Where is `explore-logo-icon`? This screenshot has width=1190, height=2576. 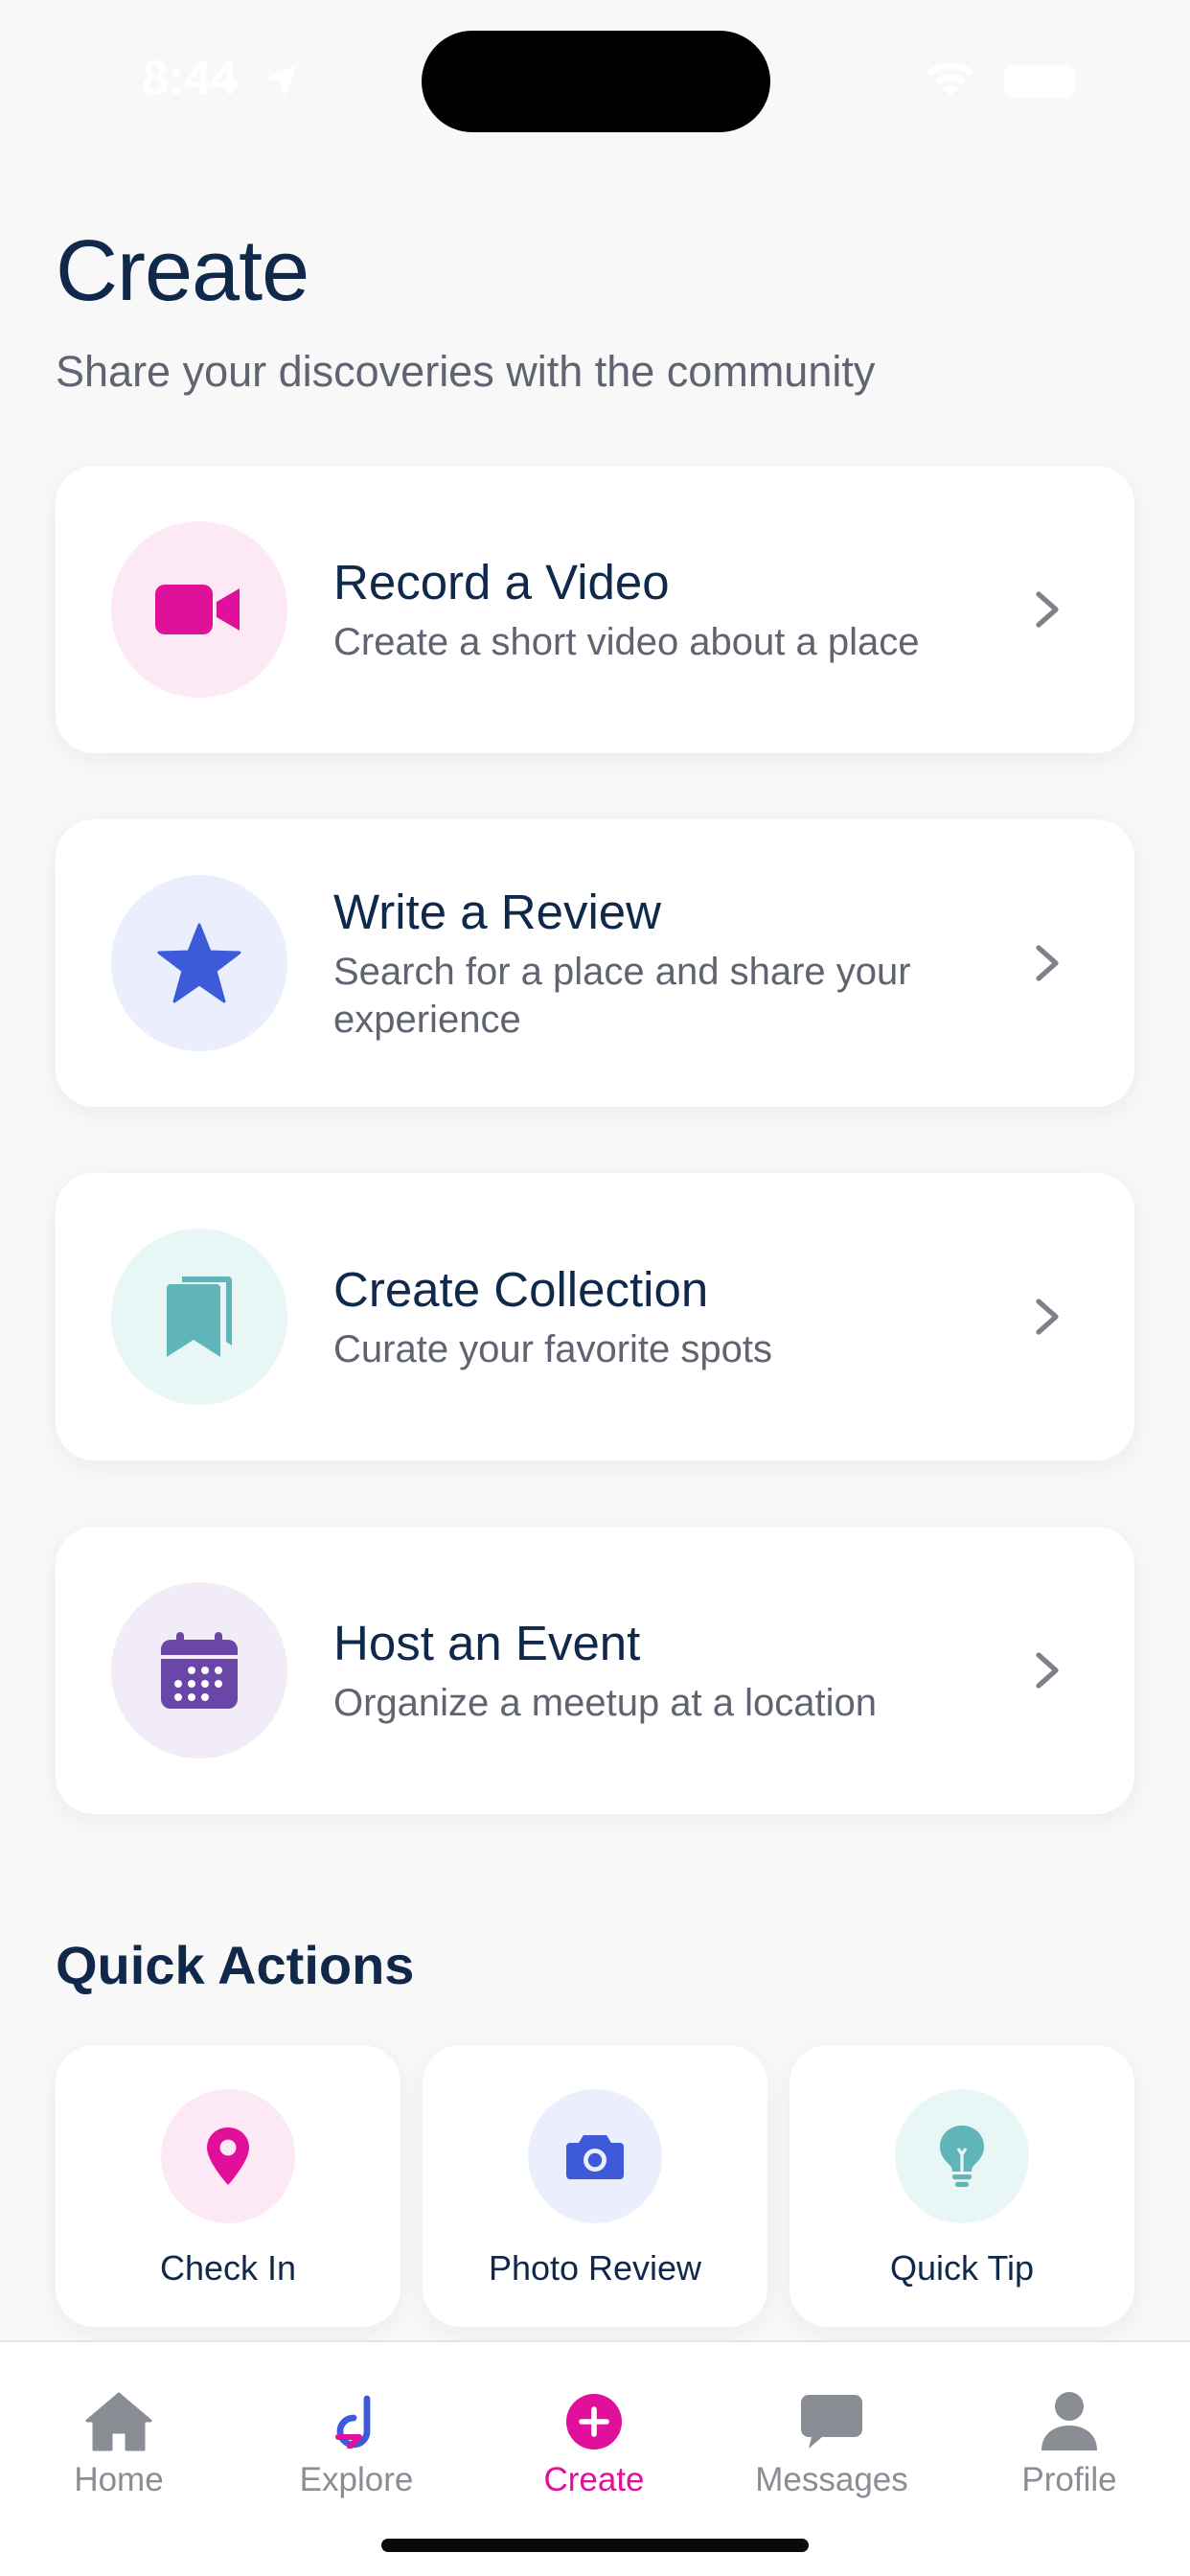 explore-logo-icon is located at coordinates (357, 2421).